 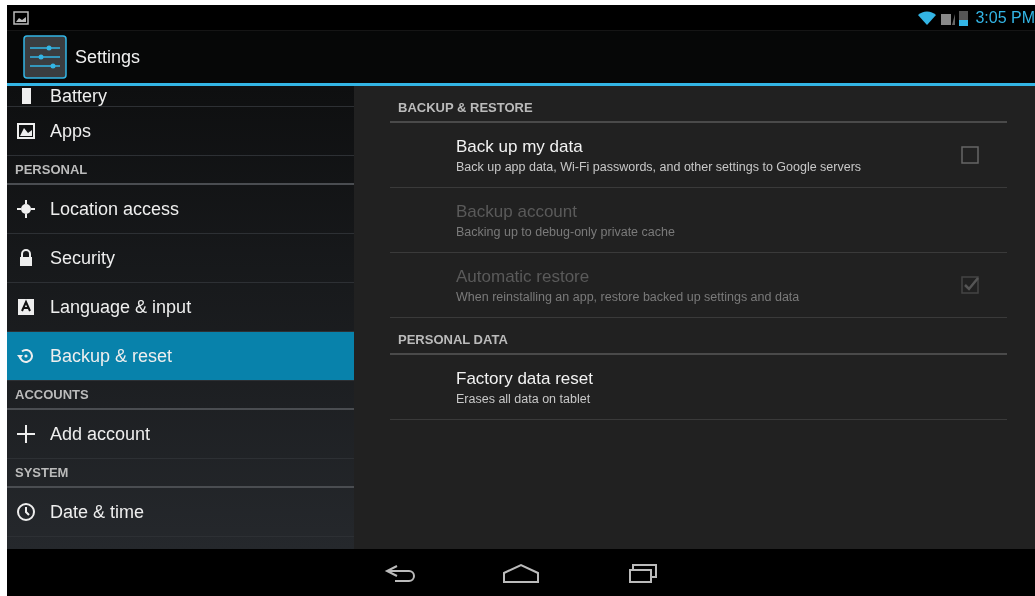 I want to click on setting-title: Automatic restore, so click(x=523, y=276).